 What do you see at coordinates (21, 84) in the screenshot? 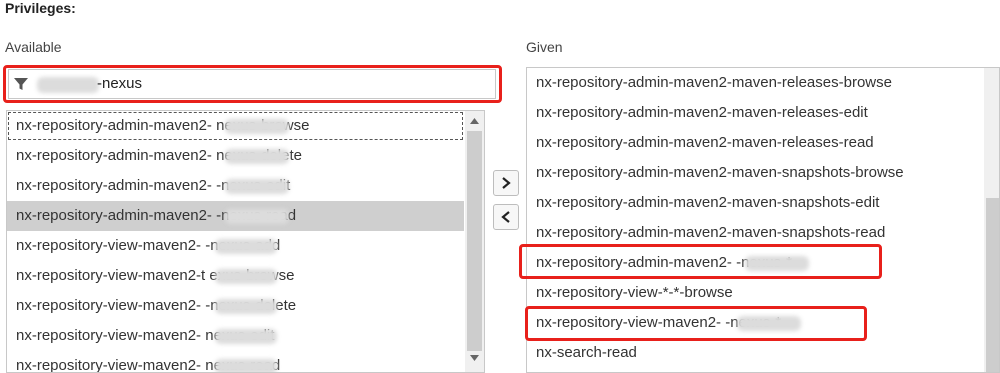
I see `funnel-icon` at bounding box center [21, 84].